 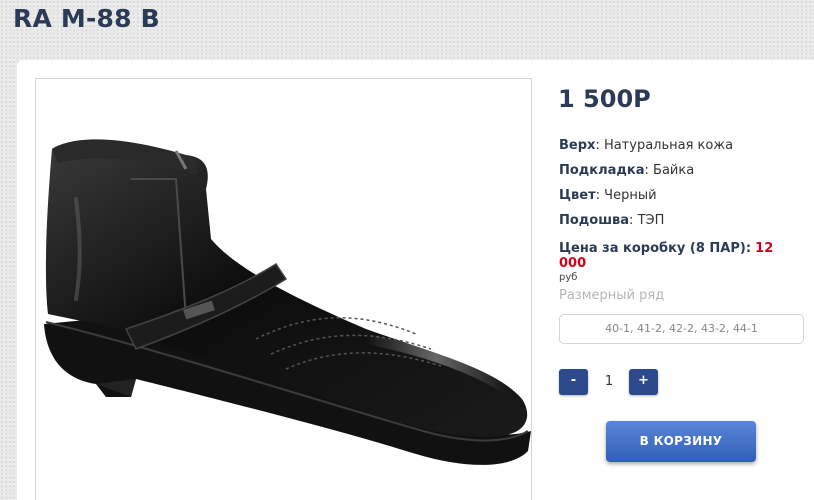 I want to click on box-price: Цена за коробку (8 ПАР): 12 000 руб, so click(x=681, y=262).